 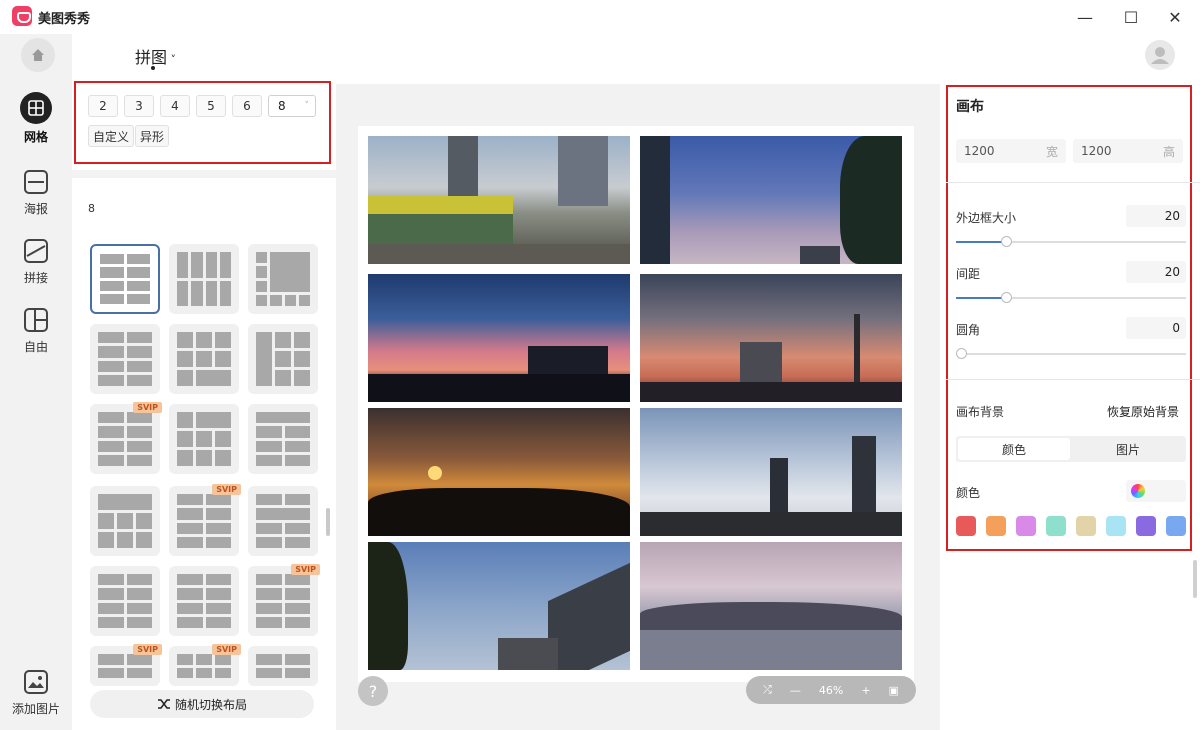 I want to click on close-button: ✕, so click(x=1175, y=17).